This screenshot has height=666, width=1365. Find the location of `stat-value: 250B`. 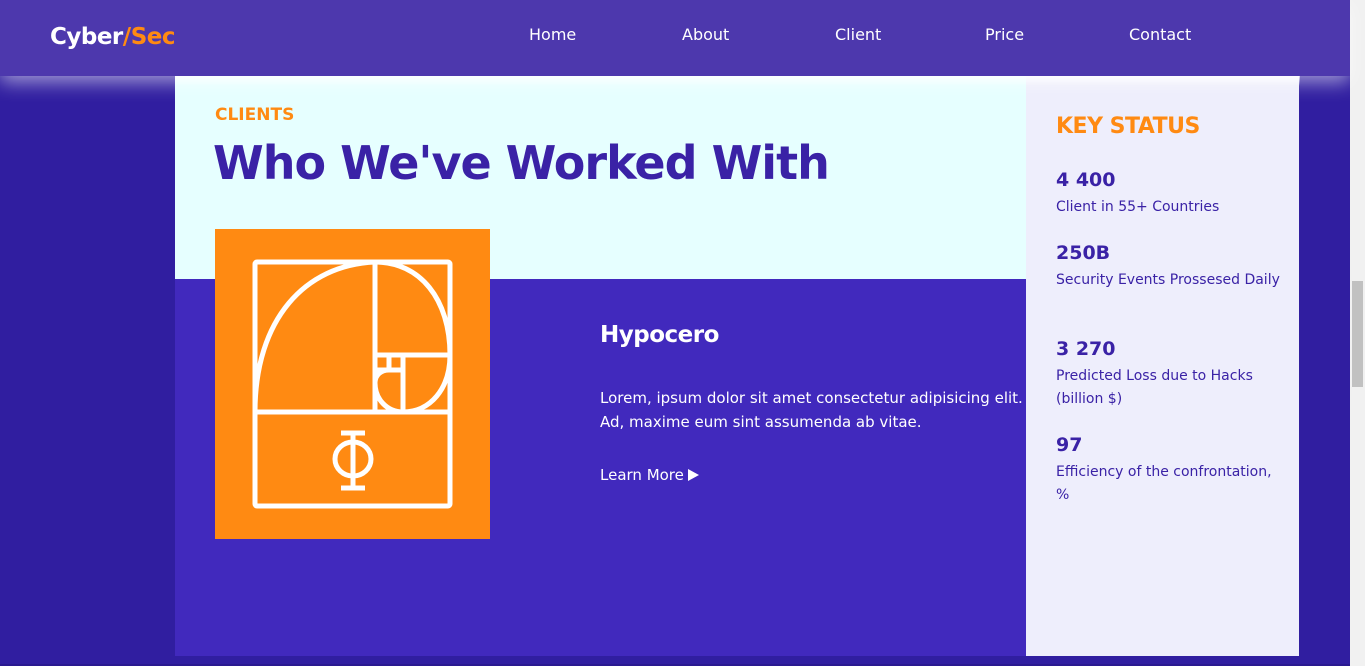

stat-value: 250B is located at coordinates (1083, 253).